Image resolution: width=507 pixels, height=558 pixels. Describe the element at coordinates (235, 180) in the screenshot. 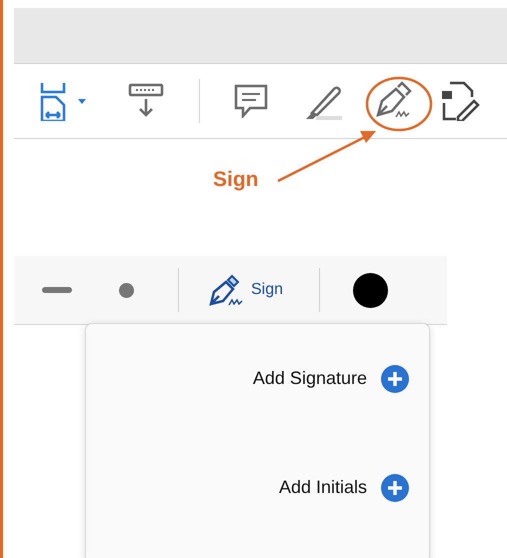

I see `callout-label: Sign` at that location.